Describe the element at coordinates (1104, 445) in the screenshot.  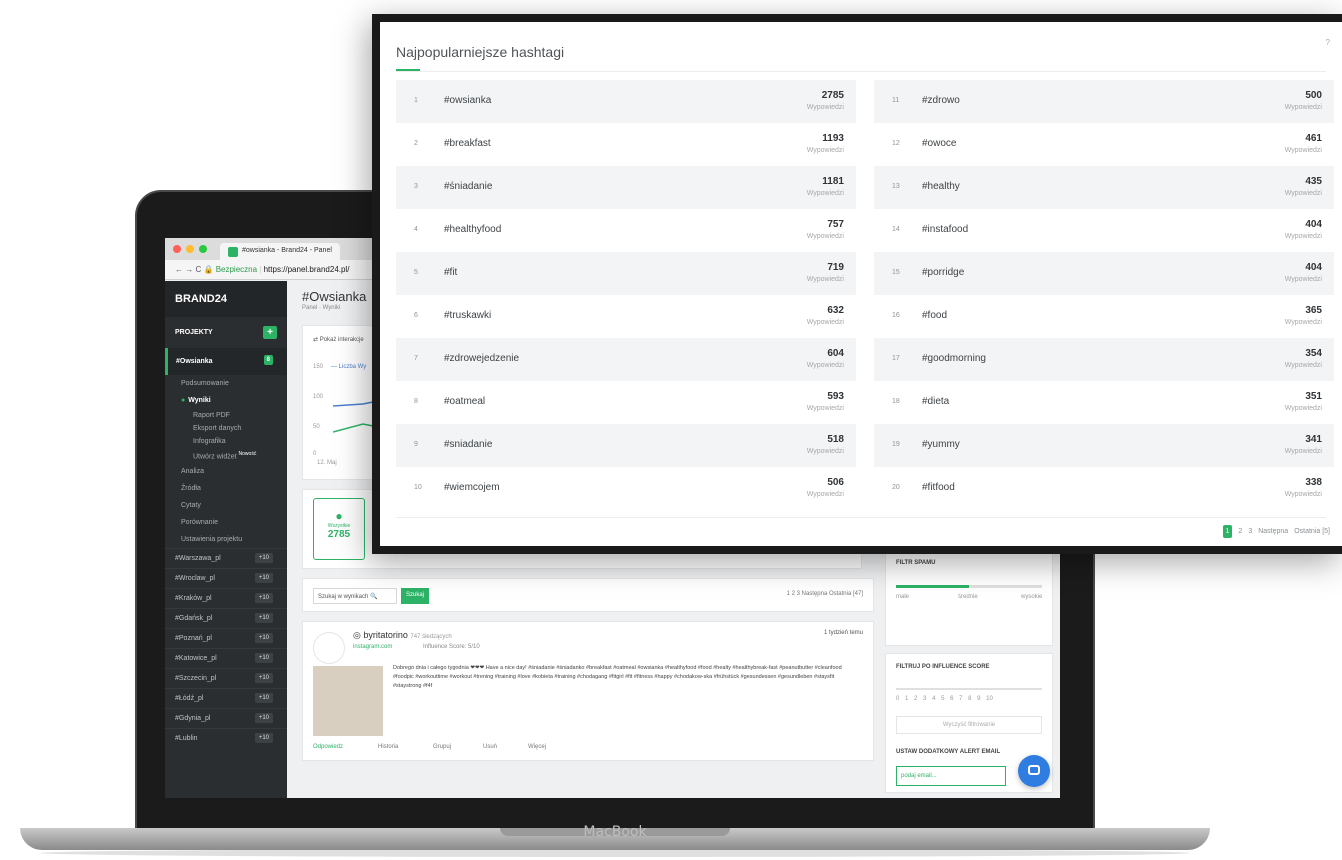
I see `hashtag-row: 19 #yummy 341 Wypowiedzi` at that location.